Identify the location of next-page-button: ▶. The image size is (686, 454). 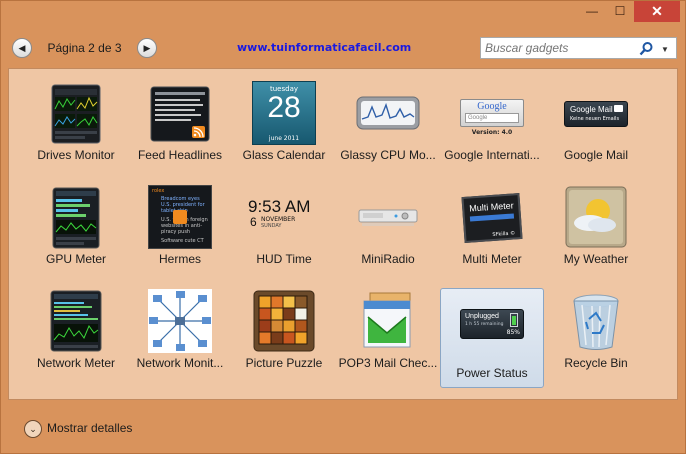
(147, 48).